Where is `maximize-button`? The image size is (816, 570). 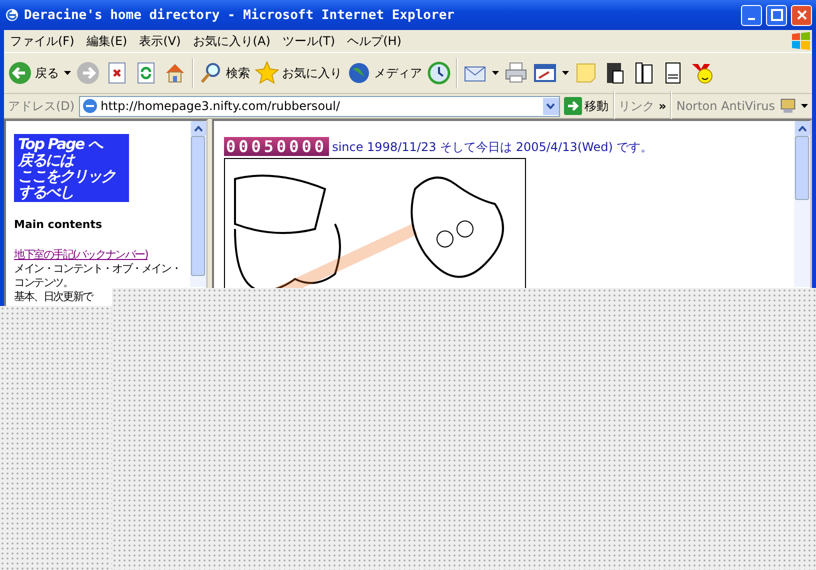 maximize-button is located at coordinates (776, 15).